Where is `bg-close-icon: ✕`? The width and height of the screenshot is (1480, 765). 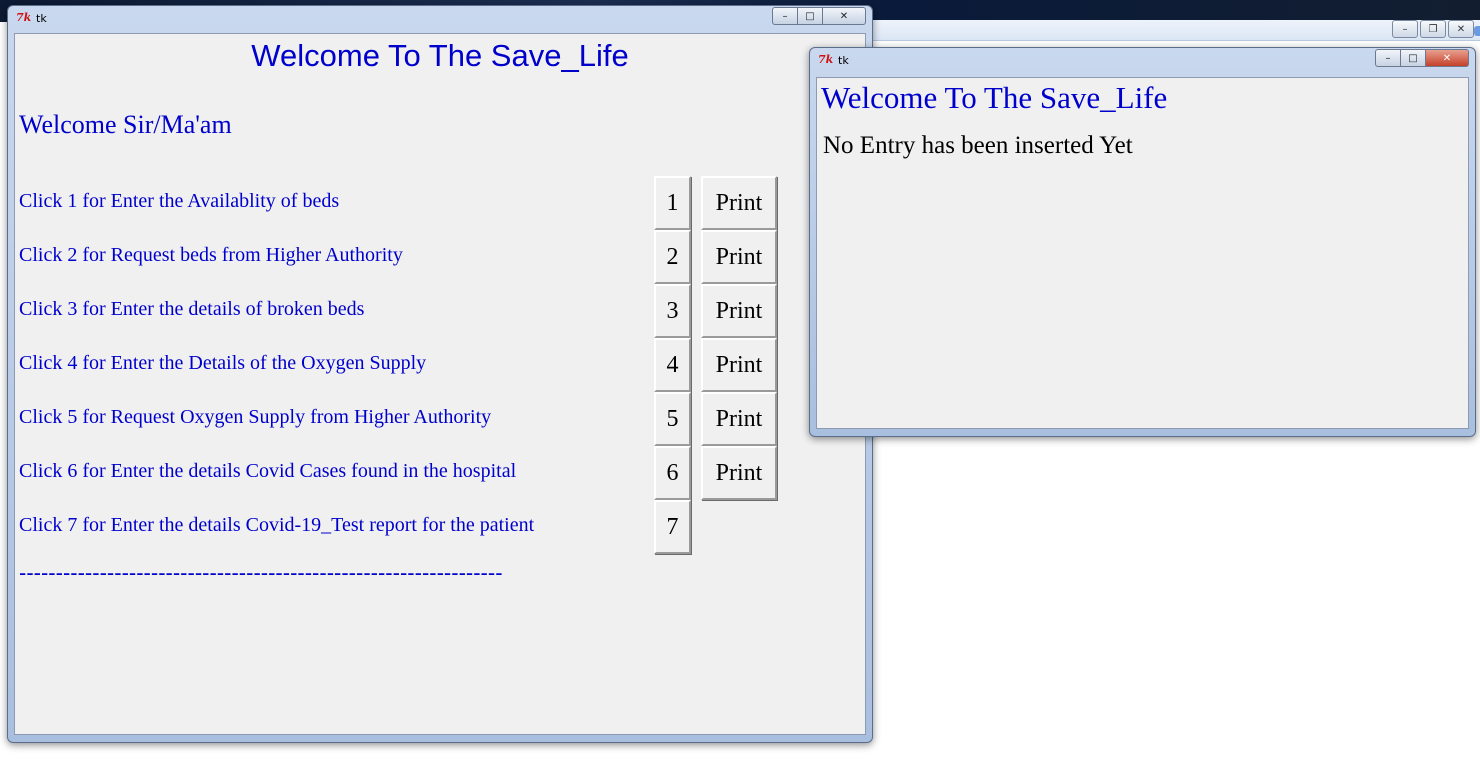 bg-close-icon: ✕ is located at coordinates (1461, 29).